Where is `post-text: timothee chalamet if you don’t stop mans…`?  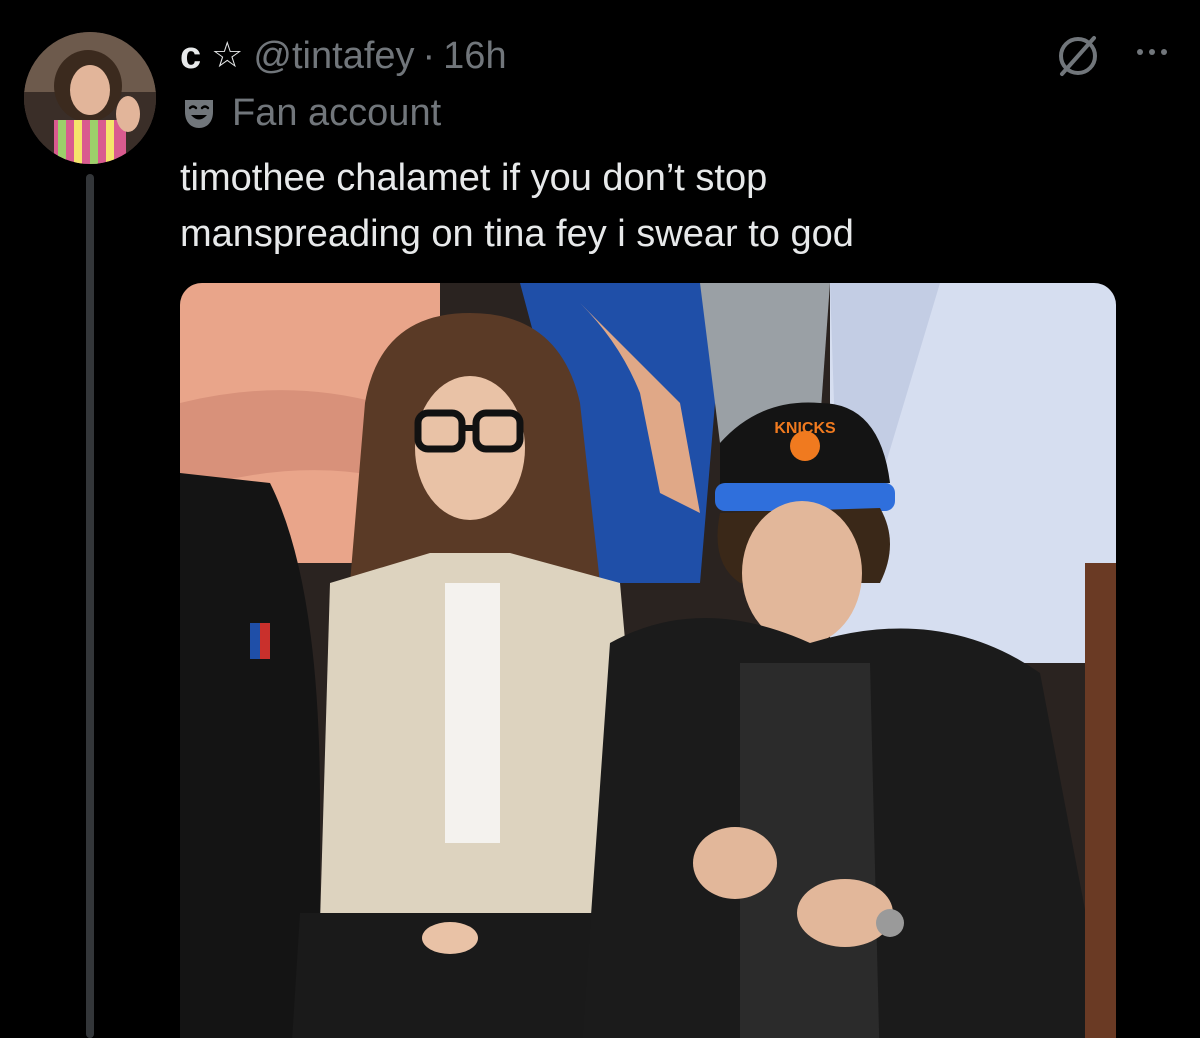
post-text: timothee chalamet if you don’t stop mans… is located at coordinates (517, 206).